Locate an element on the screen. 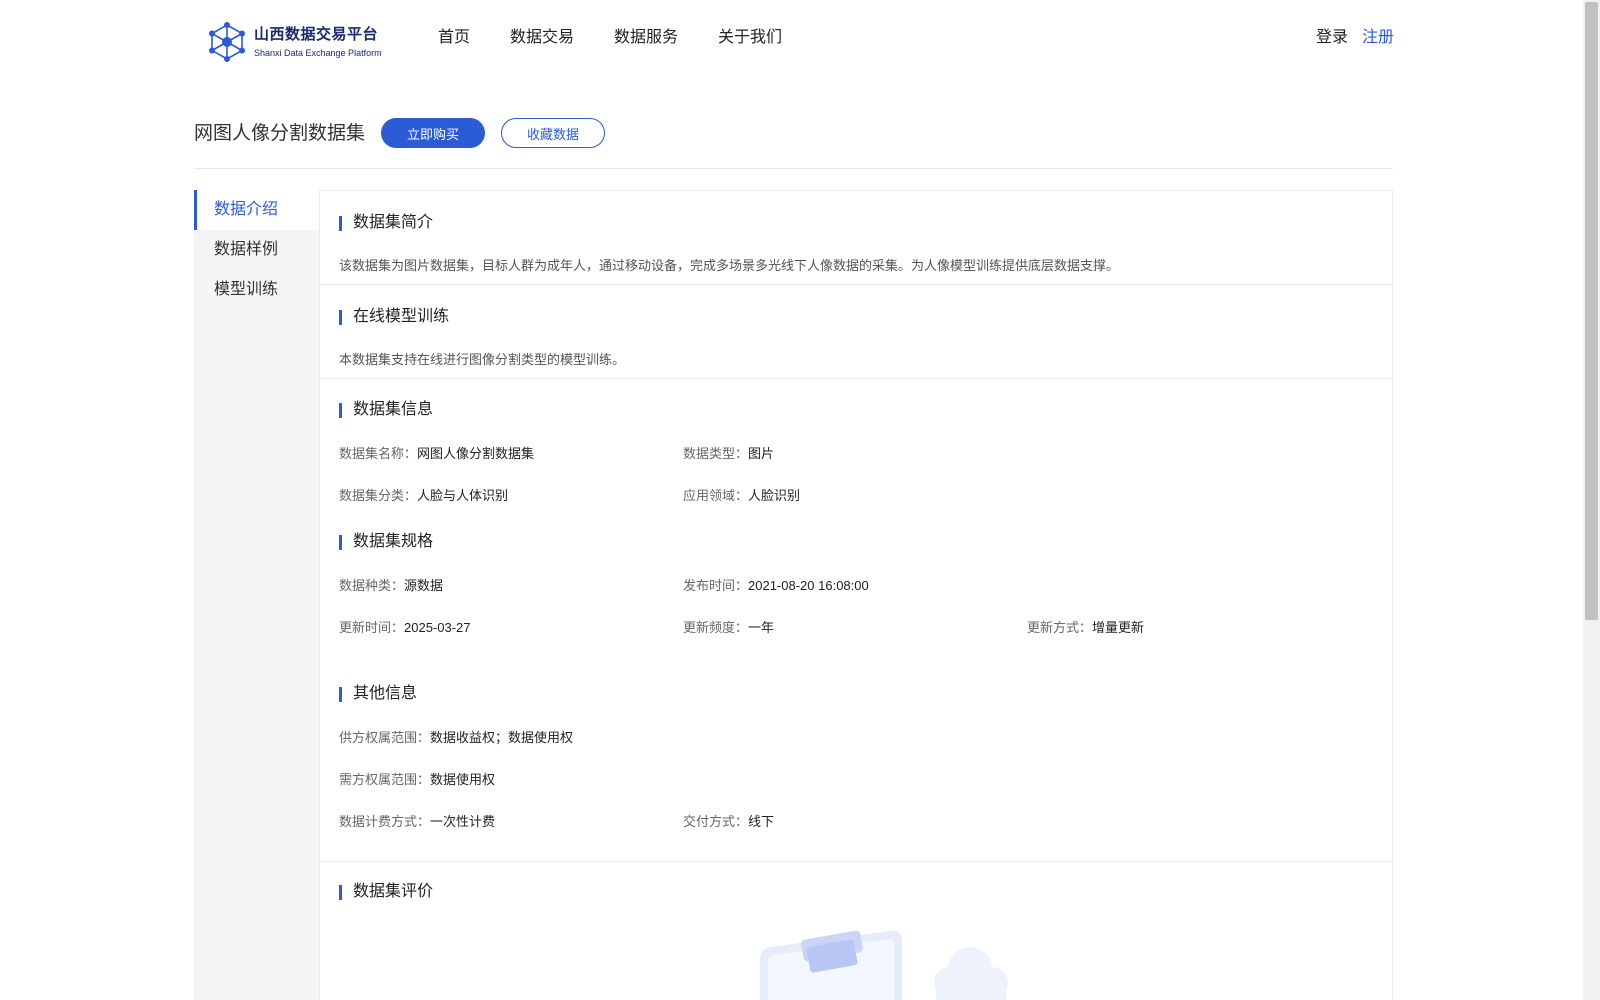  empty-reviews-illustration is located at coordinates (884, 965).